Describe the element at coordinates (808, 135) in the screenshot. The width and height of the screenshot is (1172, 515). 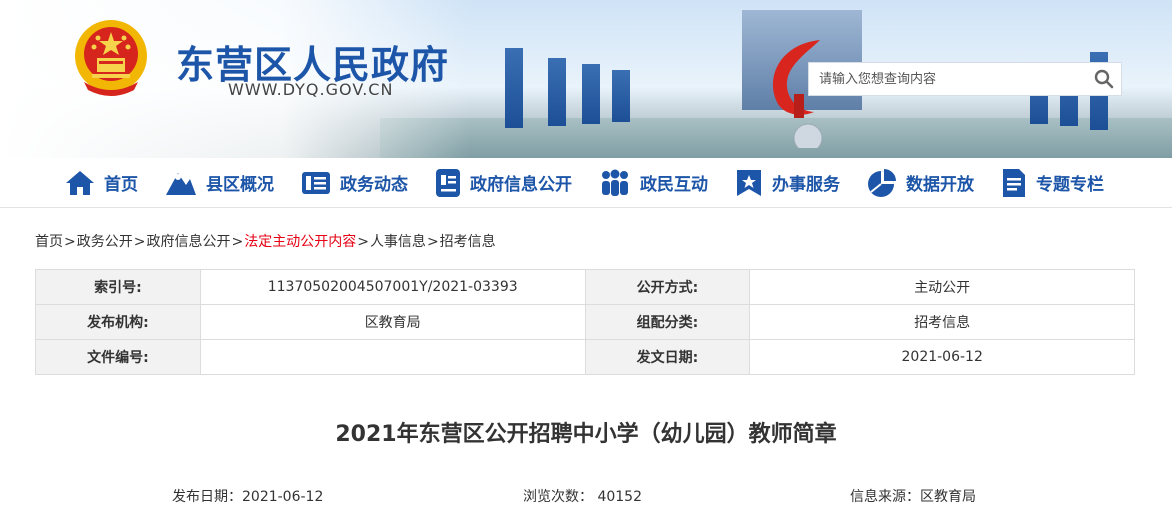
I see `globe-fountain` at that location.